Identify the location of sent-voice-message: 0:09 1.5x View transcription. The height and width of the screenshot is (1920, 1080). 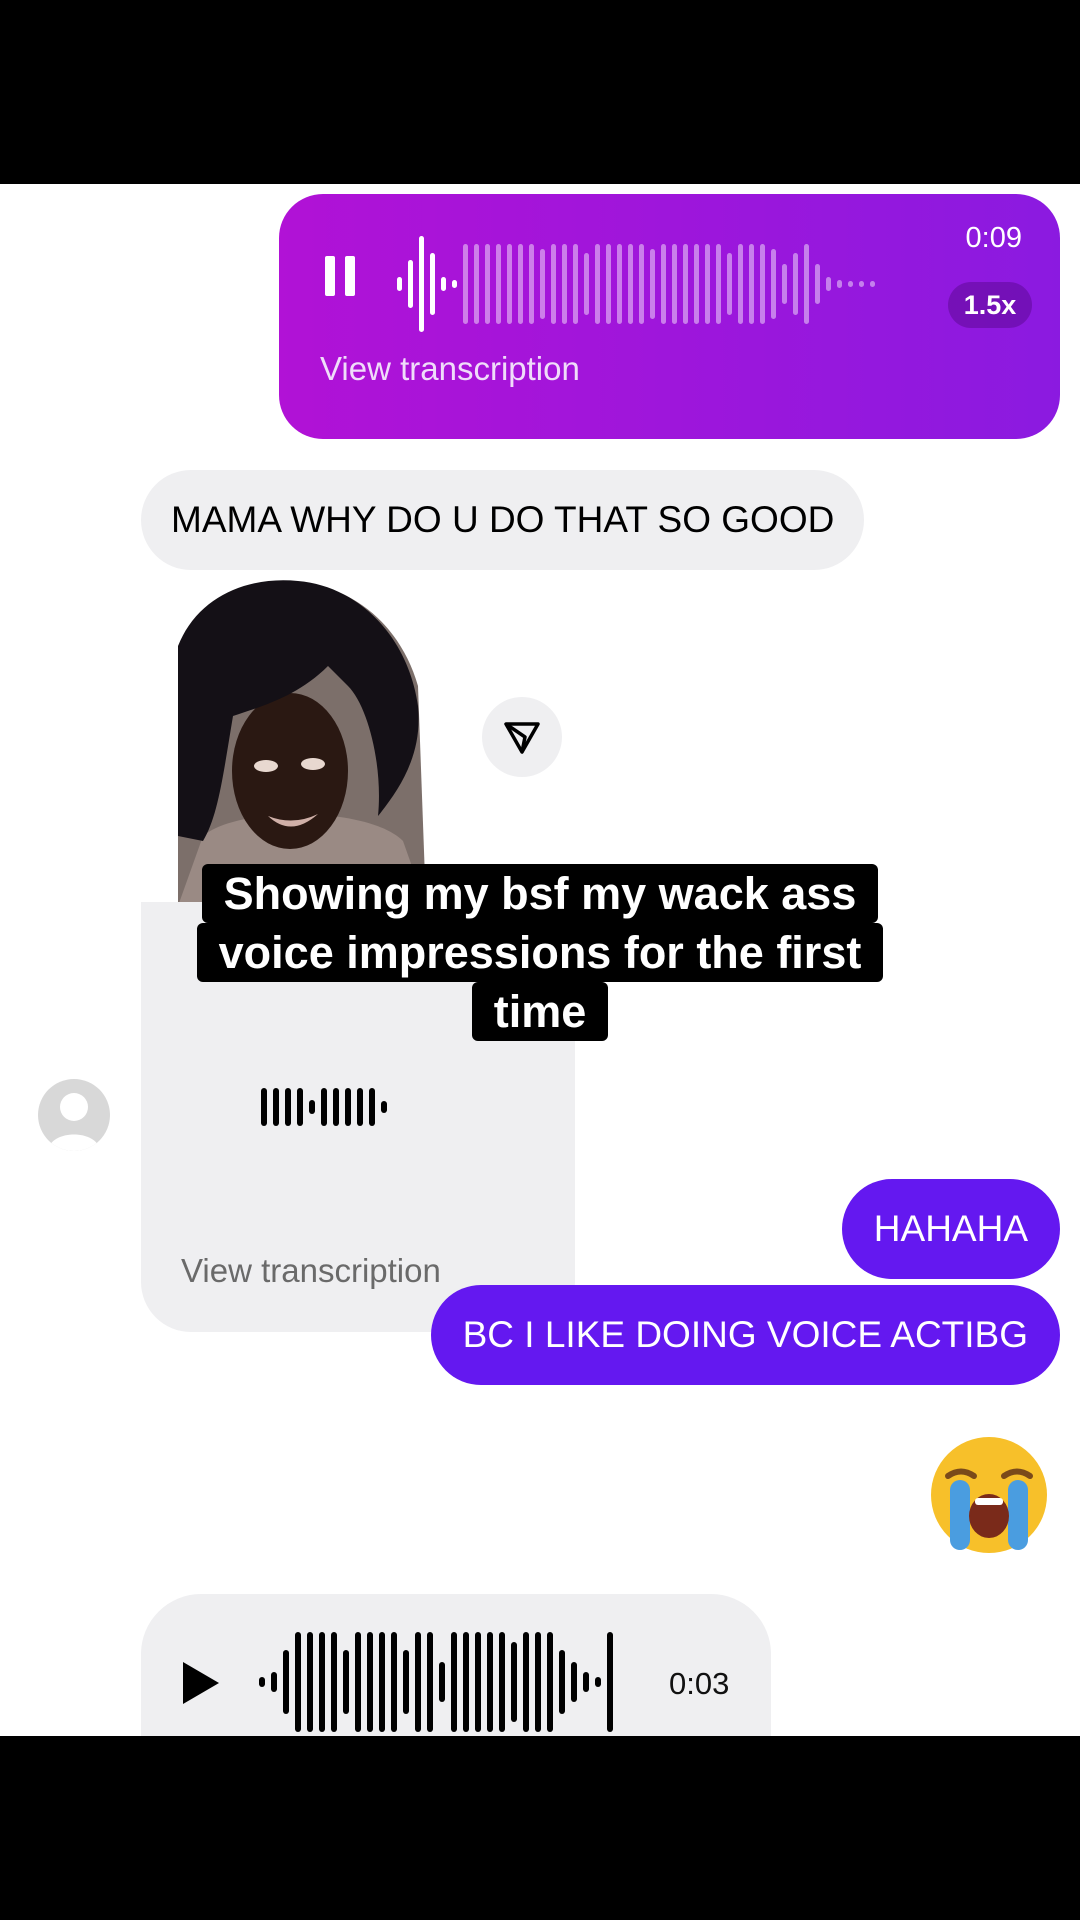
(669, 316).